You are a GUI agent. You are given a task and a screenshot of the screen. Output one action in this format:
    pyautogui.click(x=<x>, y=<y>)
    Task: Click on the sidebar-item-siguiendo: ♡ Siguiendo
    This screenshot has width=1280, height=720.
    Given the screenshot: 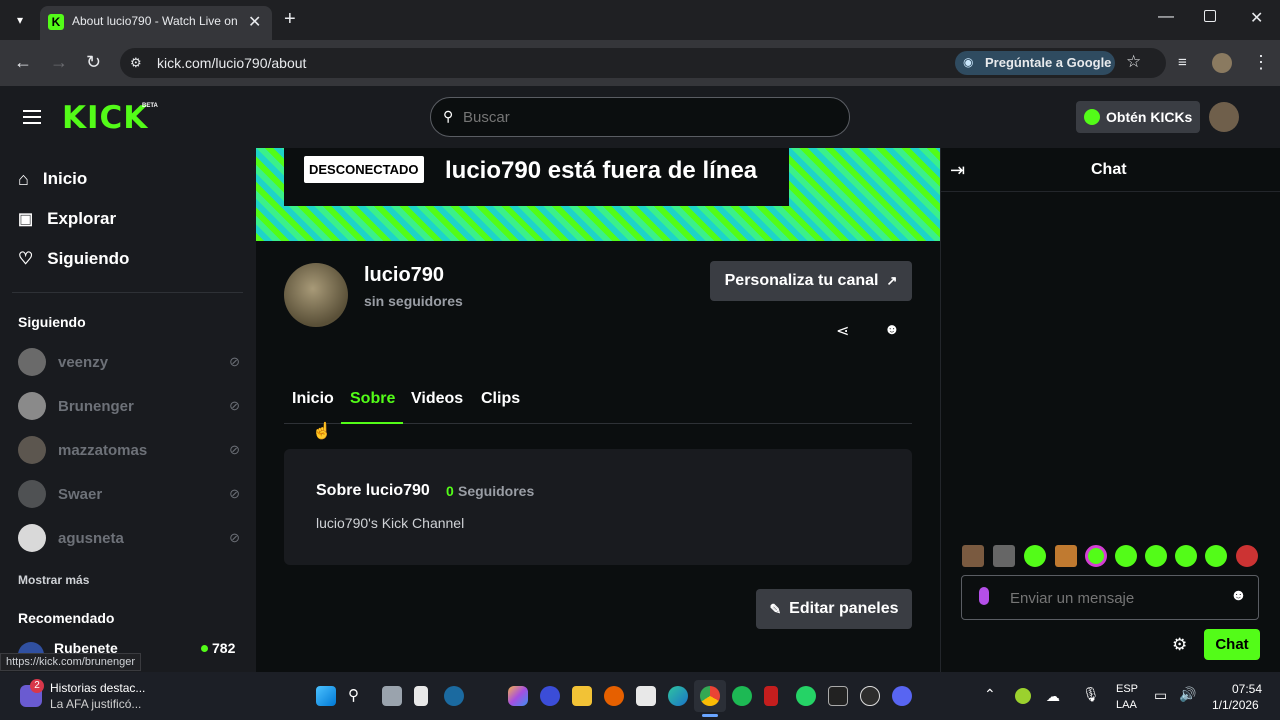 What is the action you would take?
    pyautogui.click(x=73, y=259)
    